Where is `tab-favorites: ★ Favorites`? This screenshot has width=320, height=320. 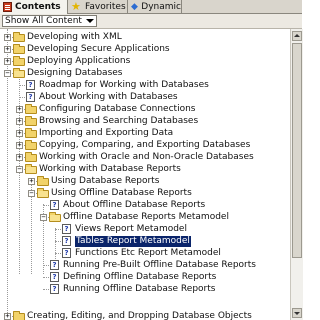 tab-favorites: ★ Favorites is located at coordinates (98, 6).